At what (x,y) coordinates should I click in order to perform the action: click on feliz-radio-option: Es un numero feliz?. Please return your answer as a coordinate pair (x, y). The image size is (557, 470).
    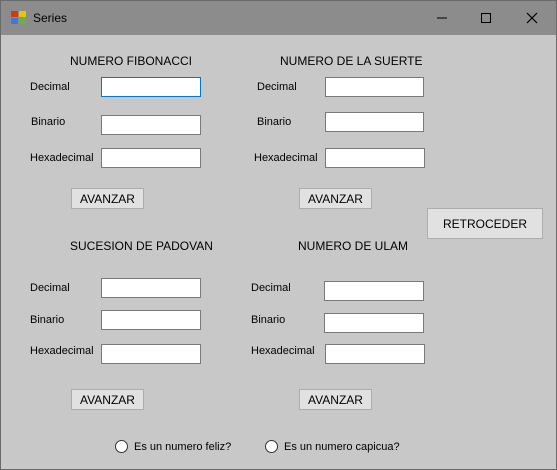
    Looking at the image, I should click on (173, 446).